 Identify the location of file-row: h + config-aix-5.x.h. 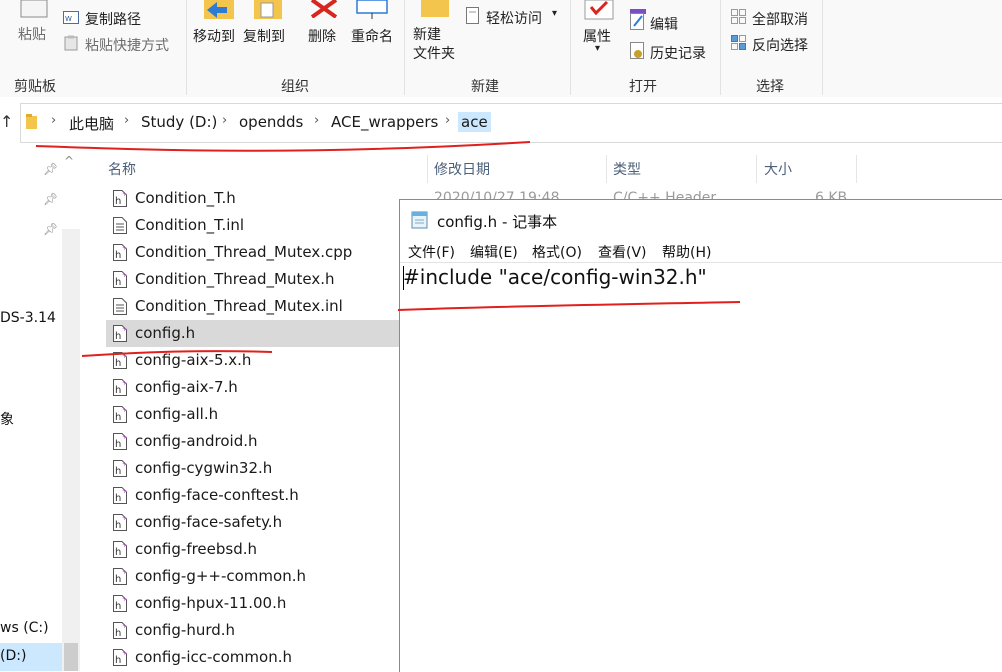
(253, 360).